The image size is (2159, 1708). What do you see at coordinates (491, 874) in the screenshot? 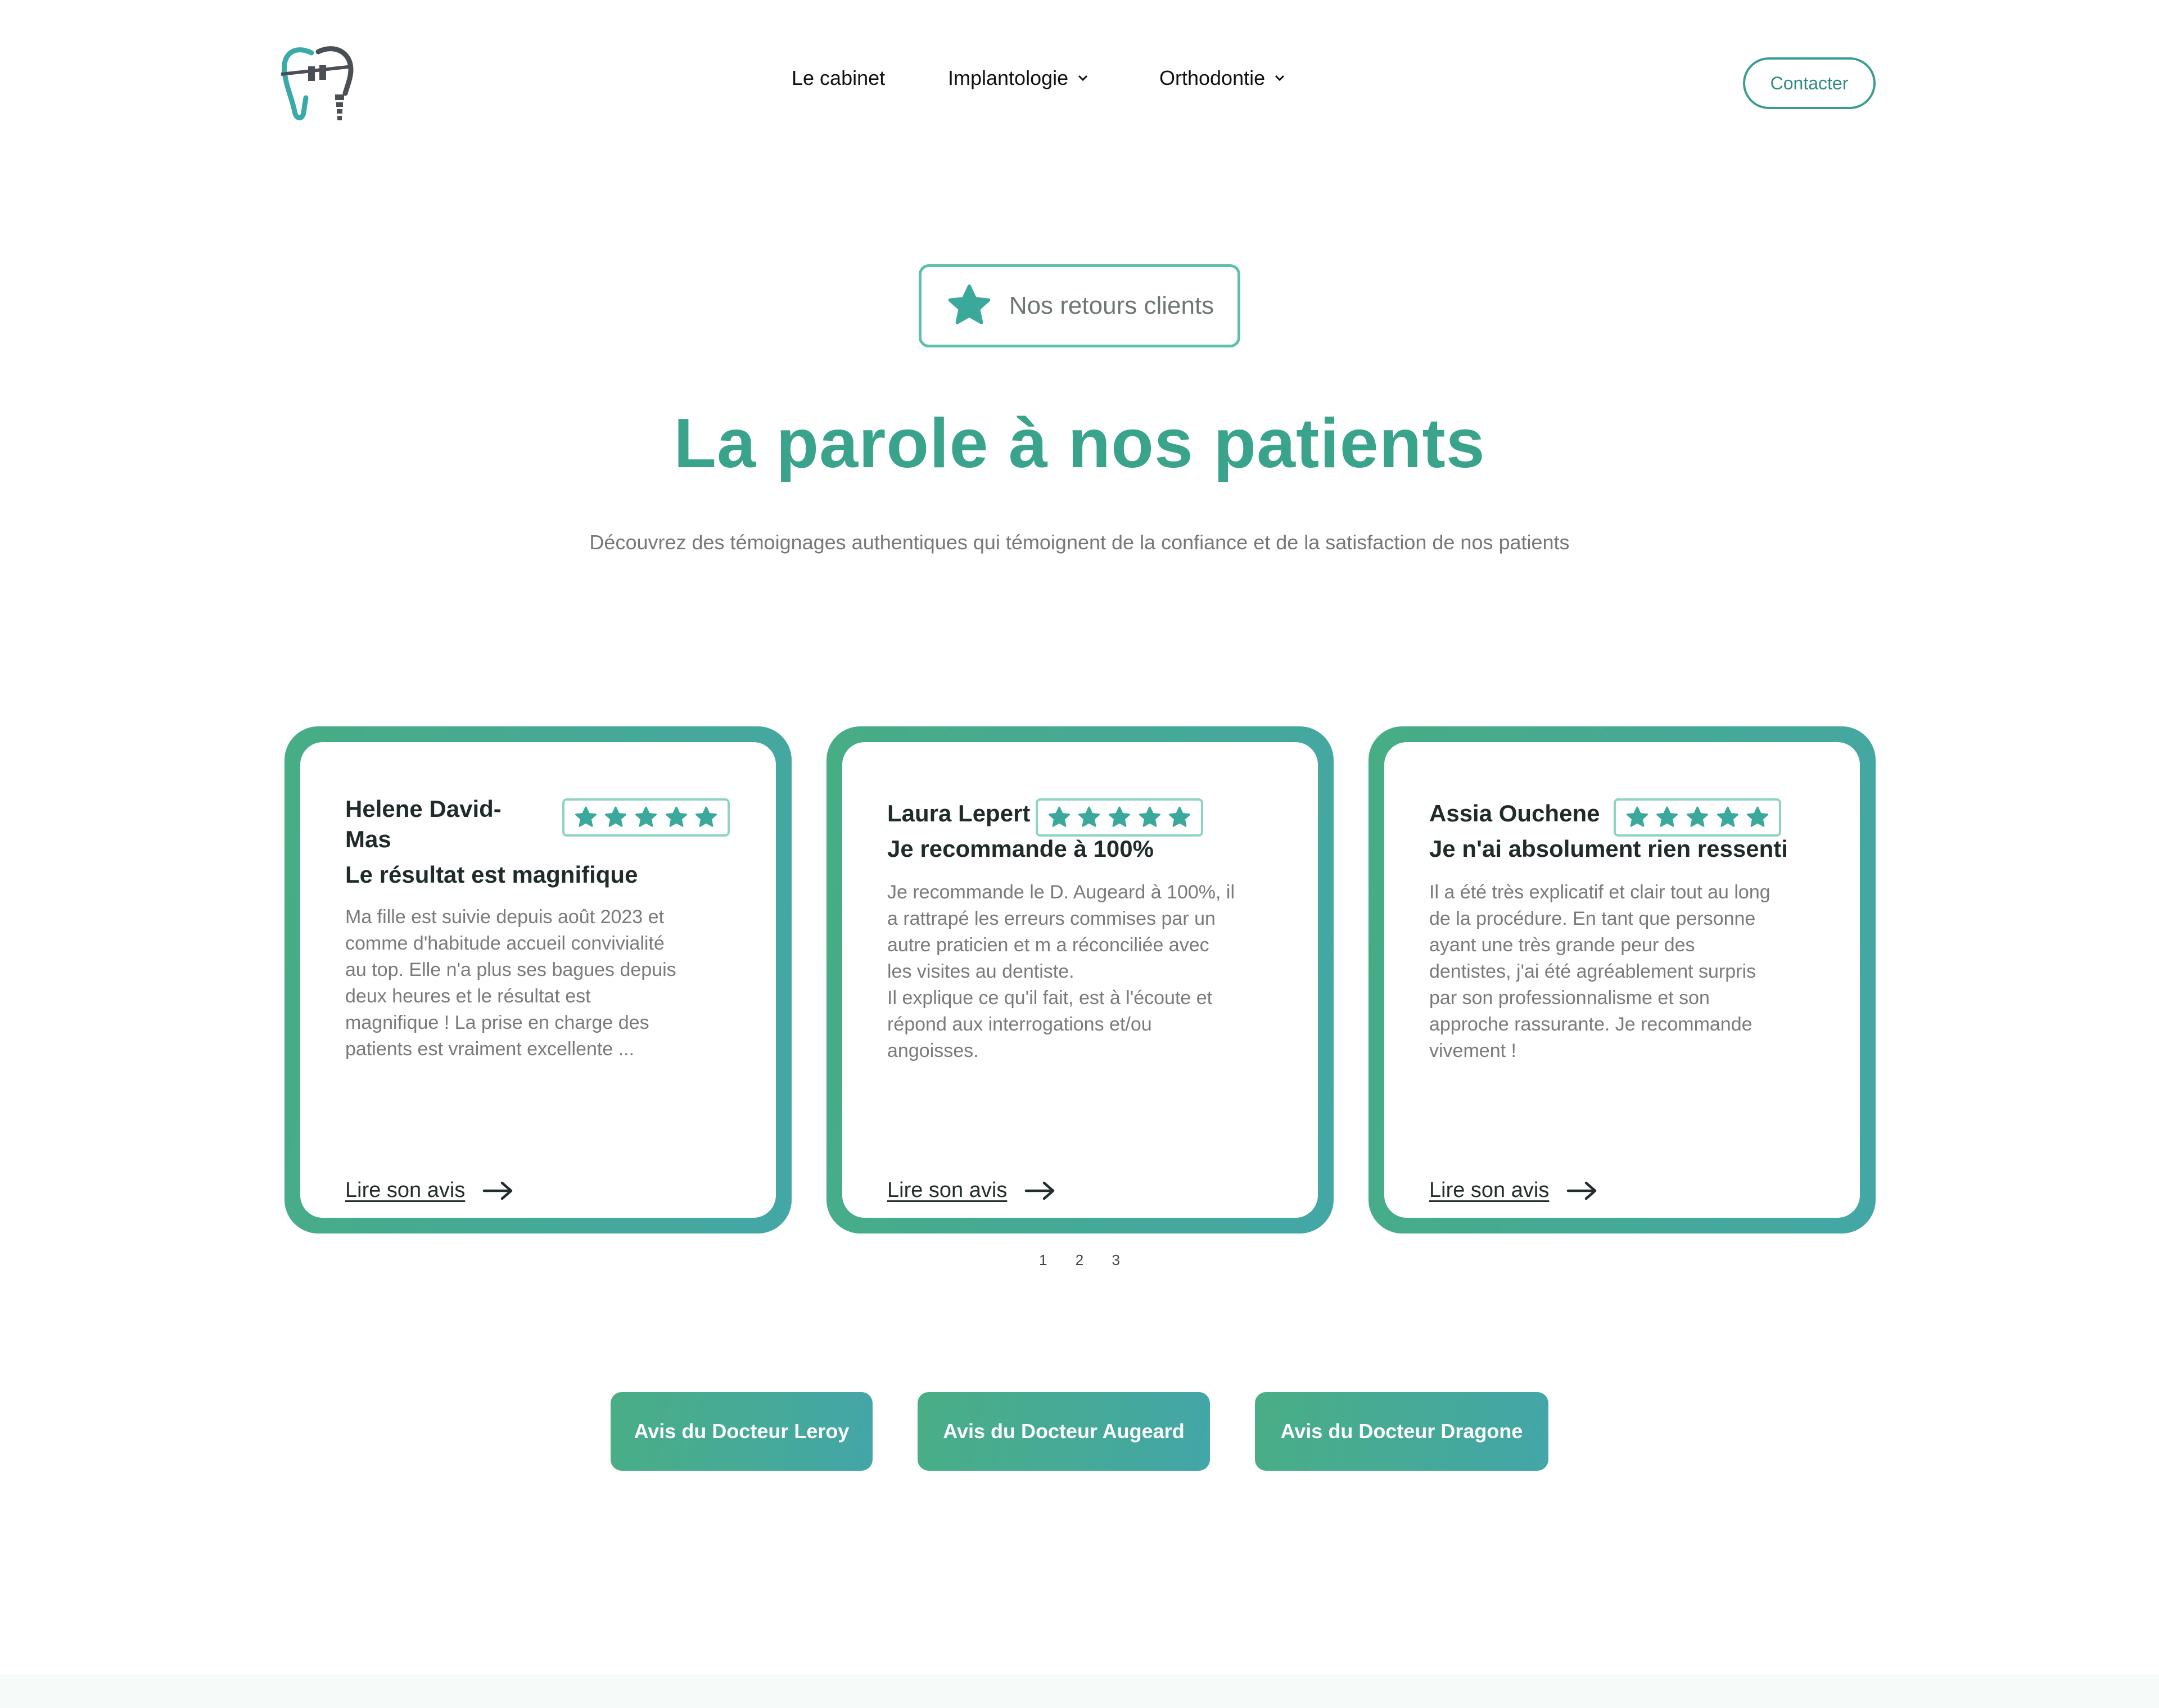
I see `review-title: Le résultat est magnifique` at bounding box center [491, 874].